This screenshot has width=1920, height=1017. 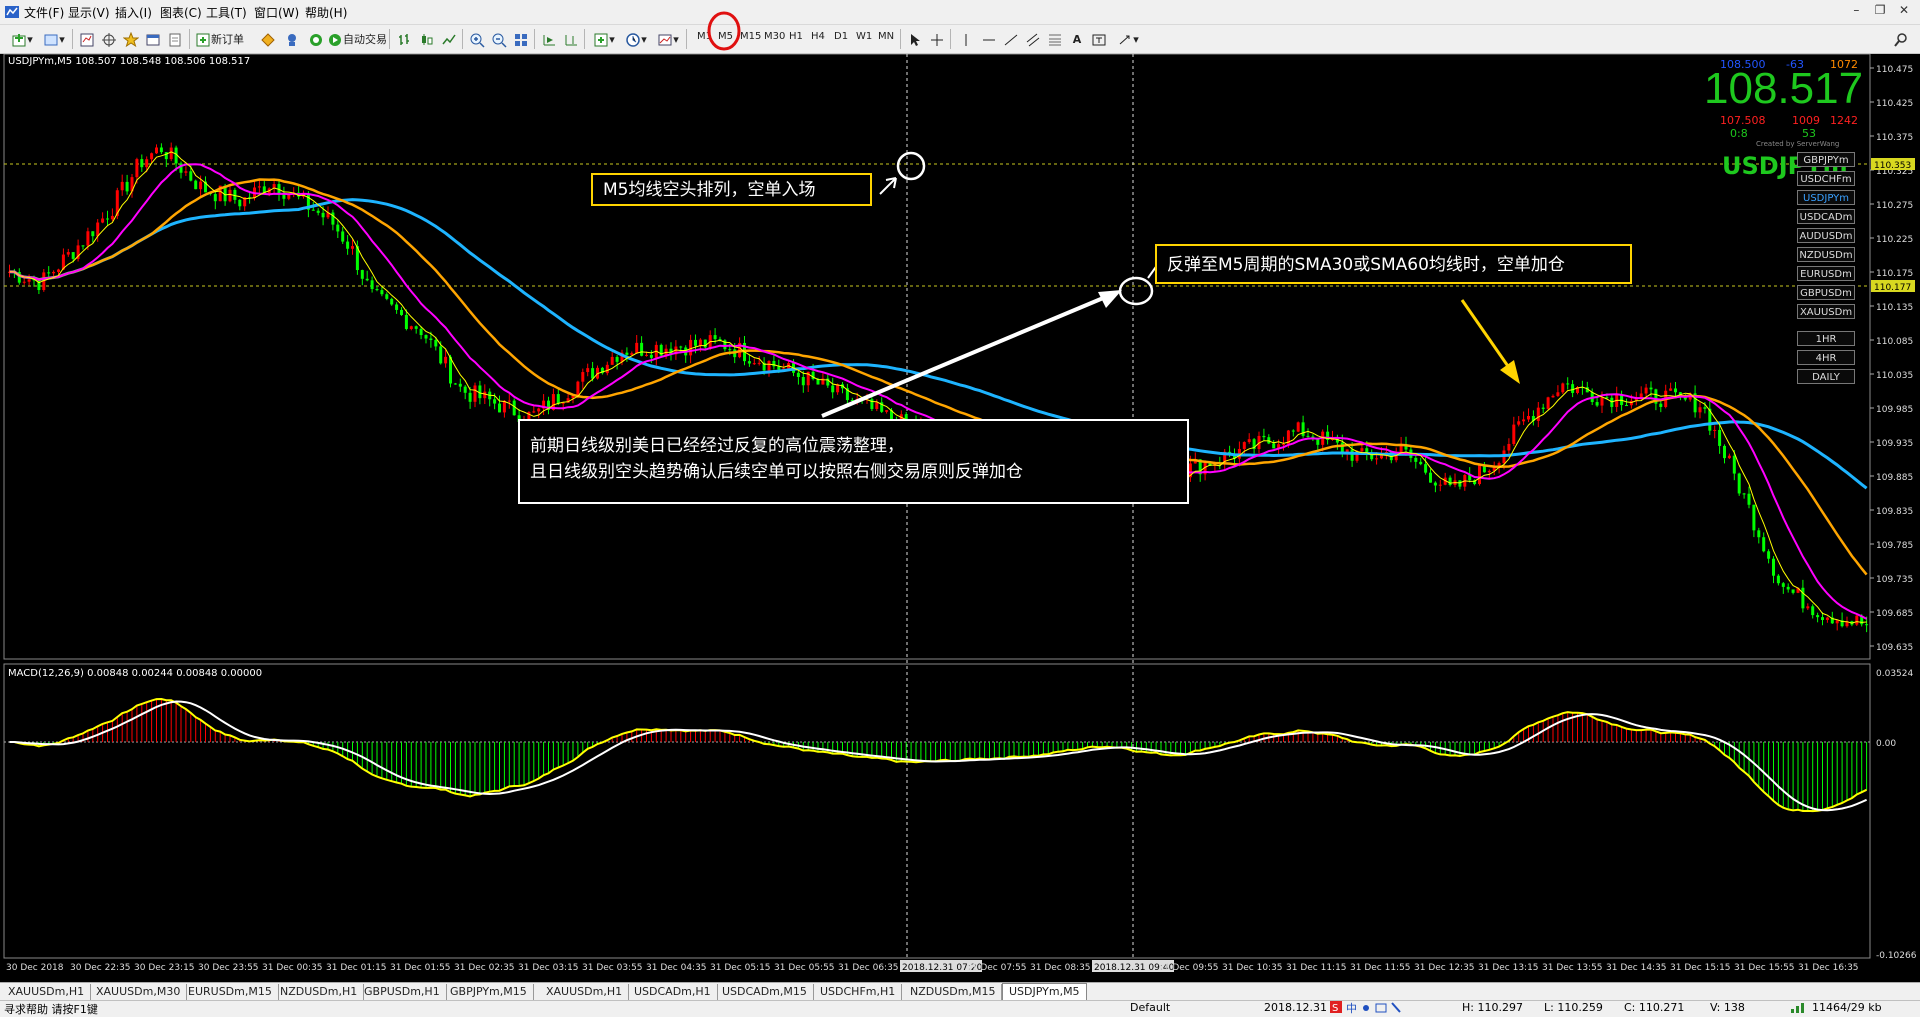 I want to click on profiles-icon: ▾, so click(x=54, y=40).